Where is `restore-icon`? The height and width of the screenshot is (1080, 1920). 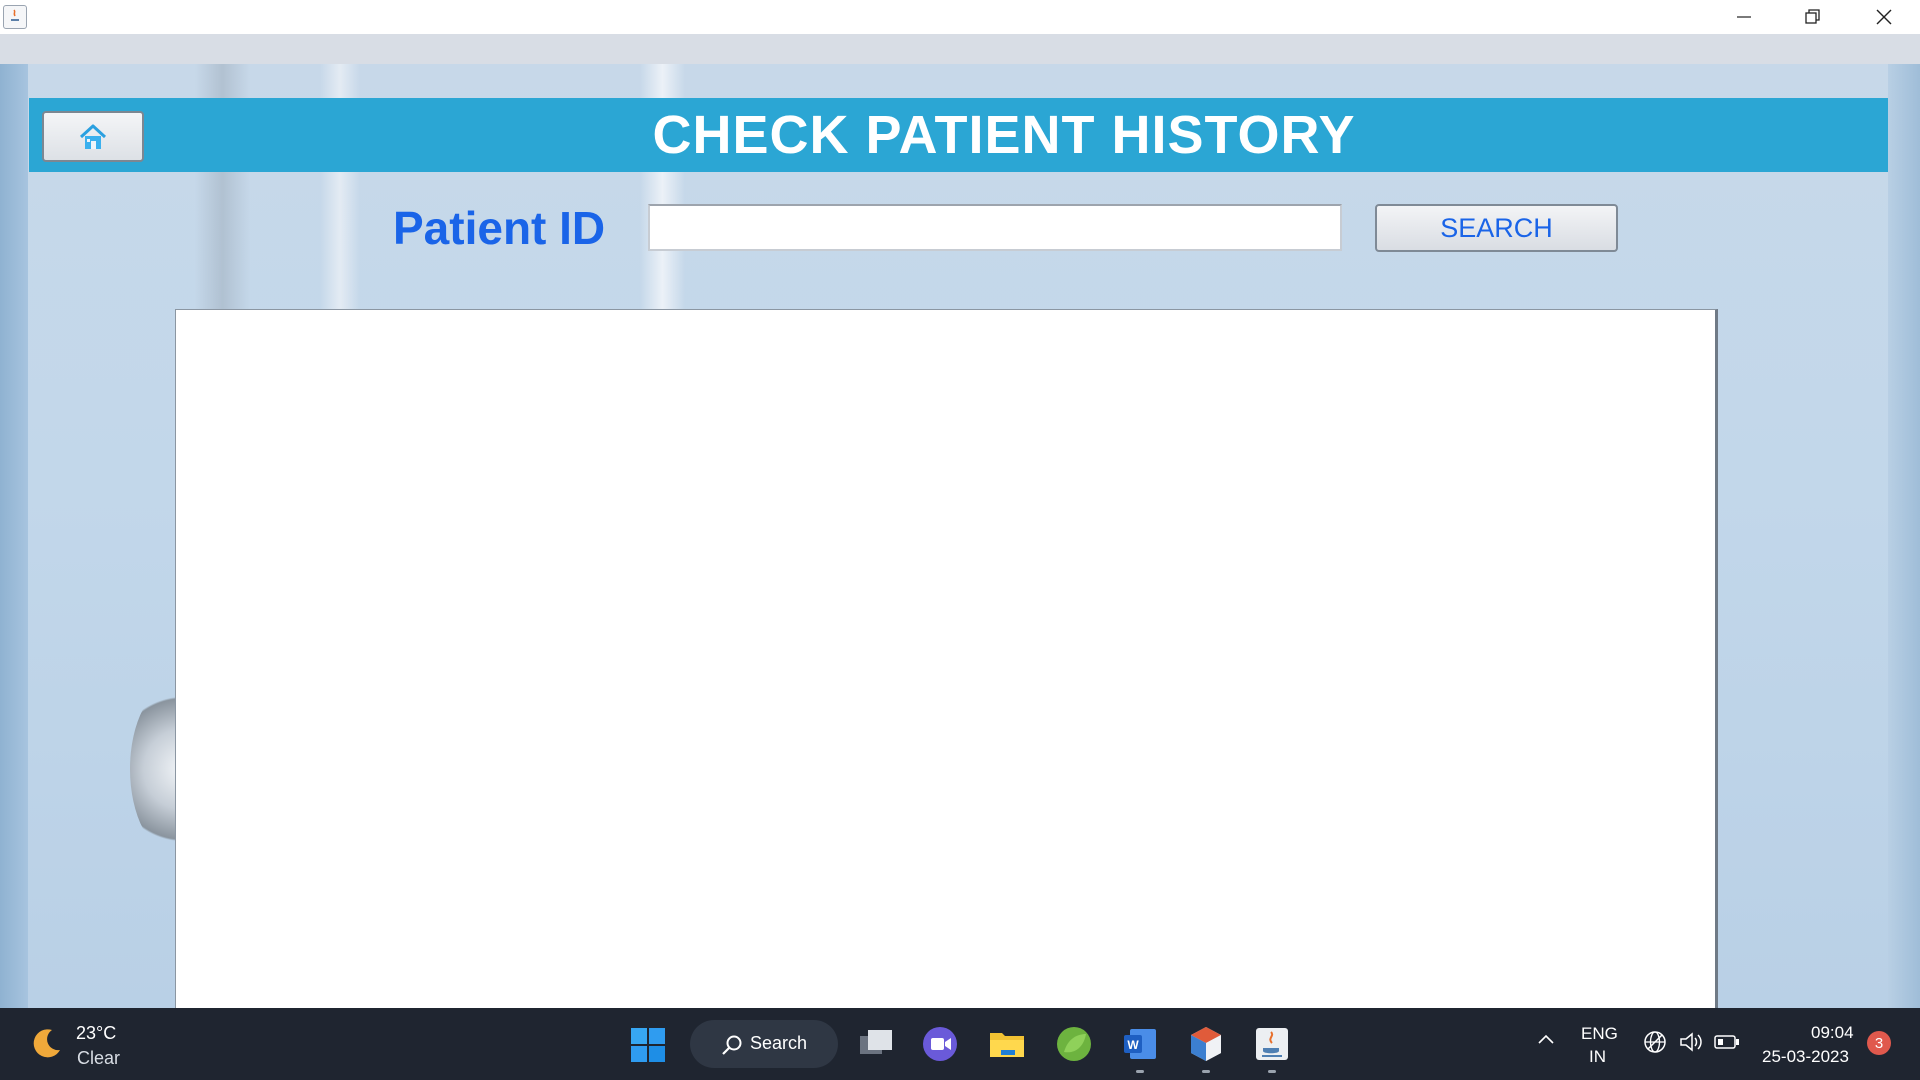 restore-icon is located at coordinates (1812, 16).